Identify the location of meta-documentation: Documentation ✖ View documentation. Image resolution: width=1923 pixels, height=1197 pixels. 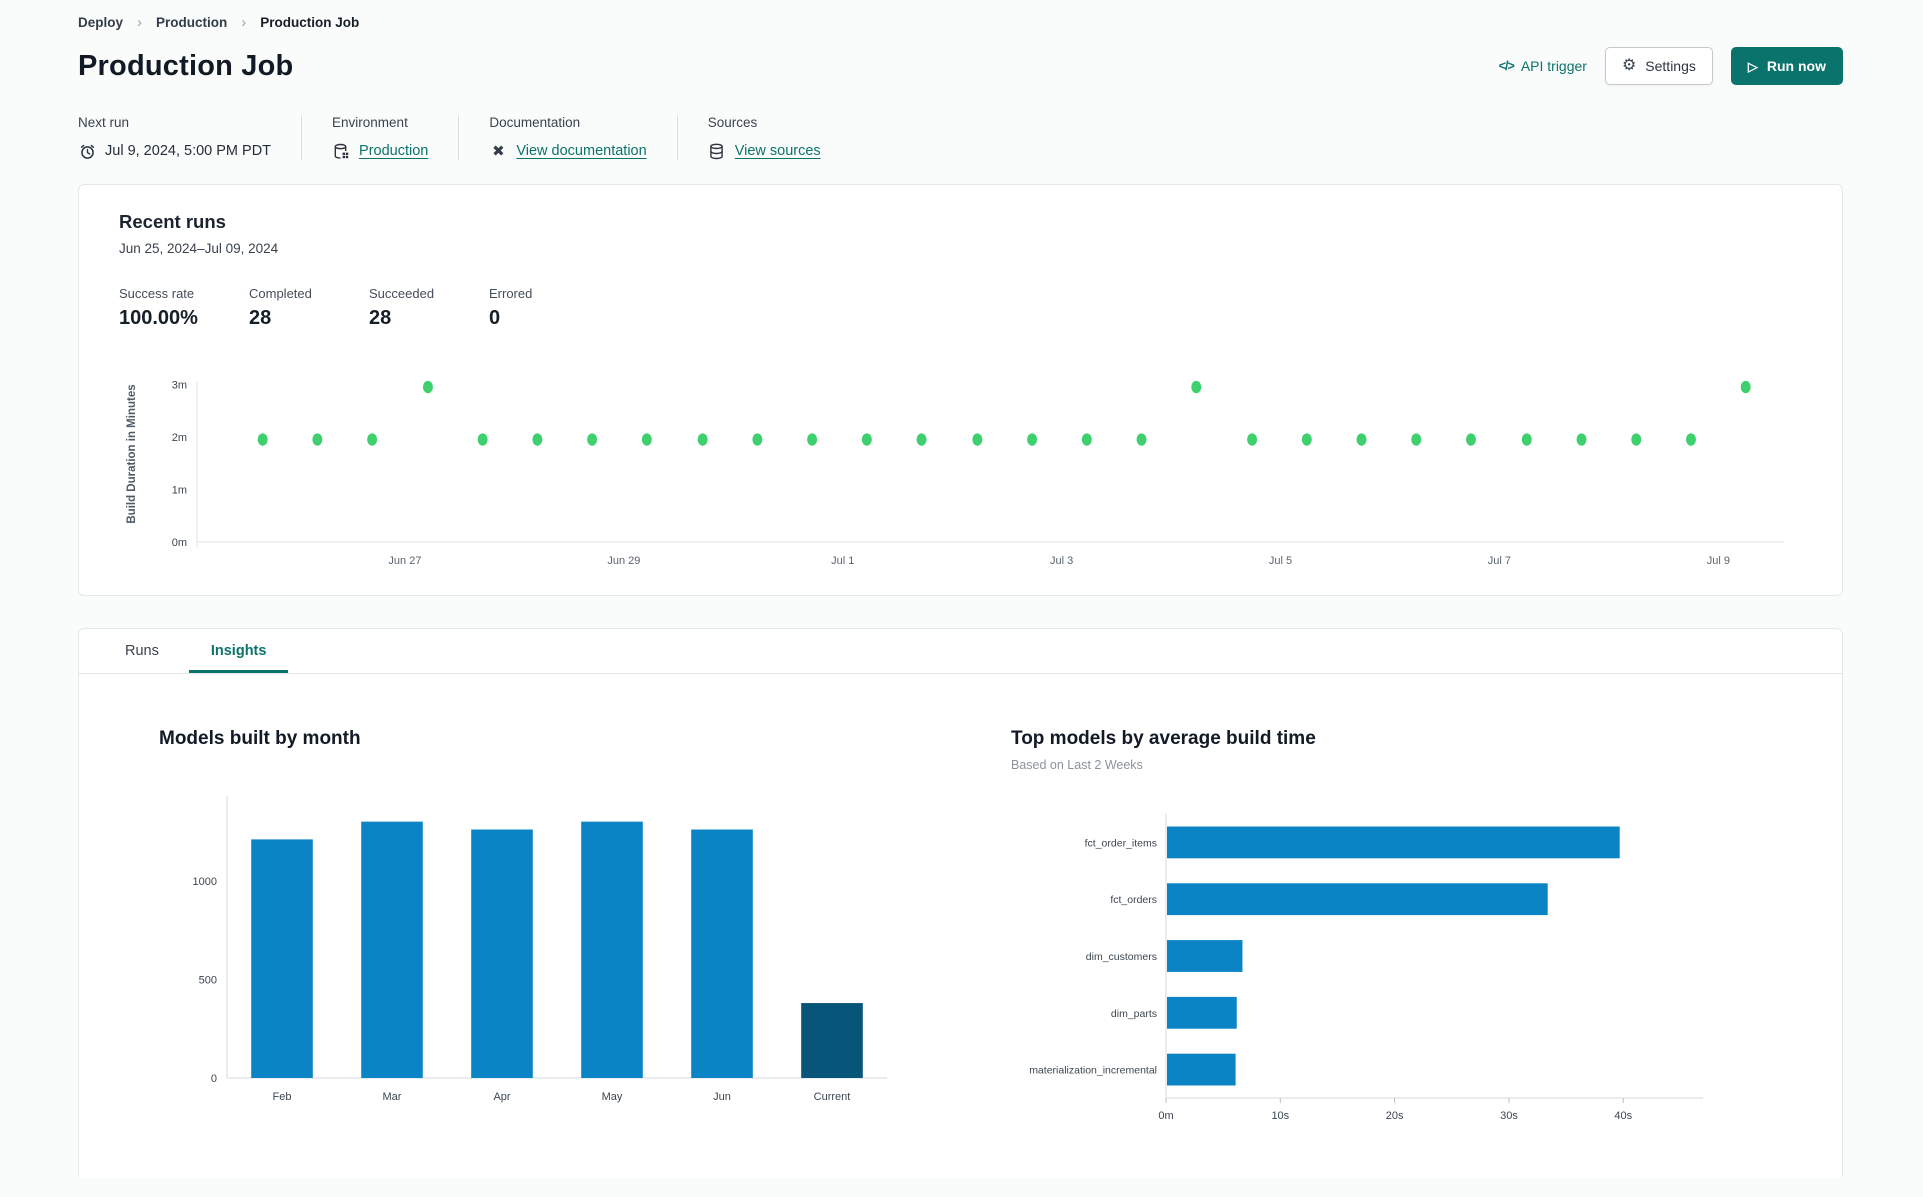
(567, 137).